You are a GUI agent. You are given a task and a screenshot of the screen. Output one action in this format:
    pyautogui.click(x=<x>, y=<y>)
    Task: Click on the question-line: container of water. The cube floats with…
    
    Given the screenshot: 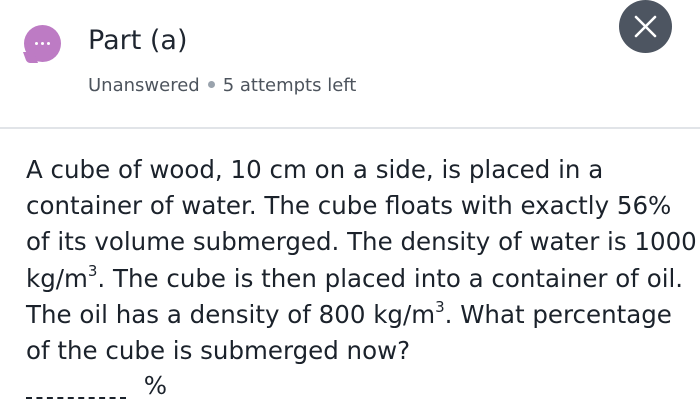 What is the action you would take?
    pyautogui.click(x=349, y=206)
    